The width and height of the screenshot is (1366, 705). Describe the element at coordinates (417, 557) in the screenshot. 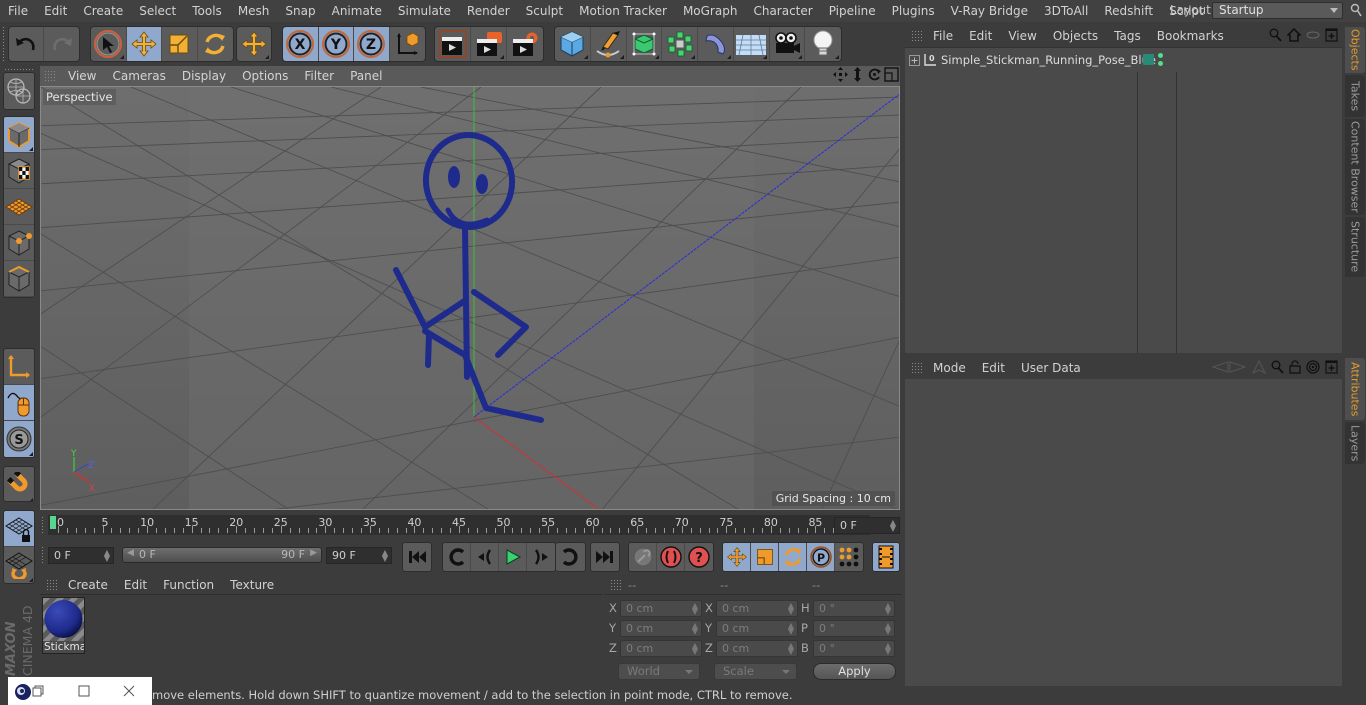

I see `go-to-start-button` at that location.